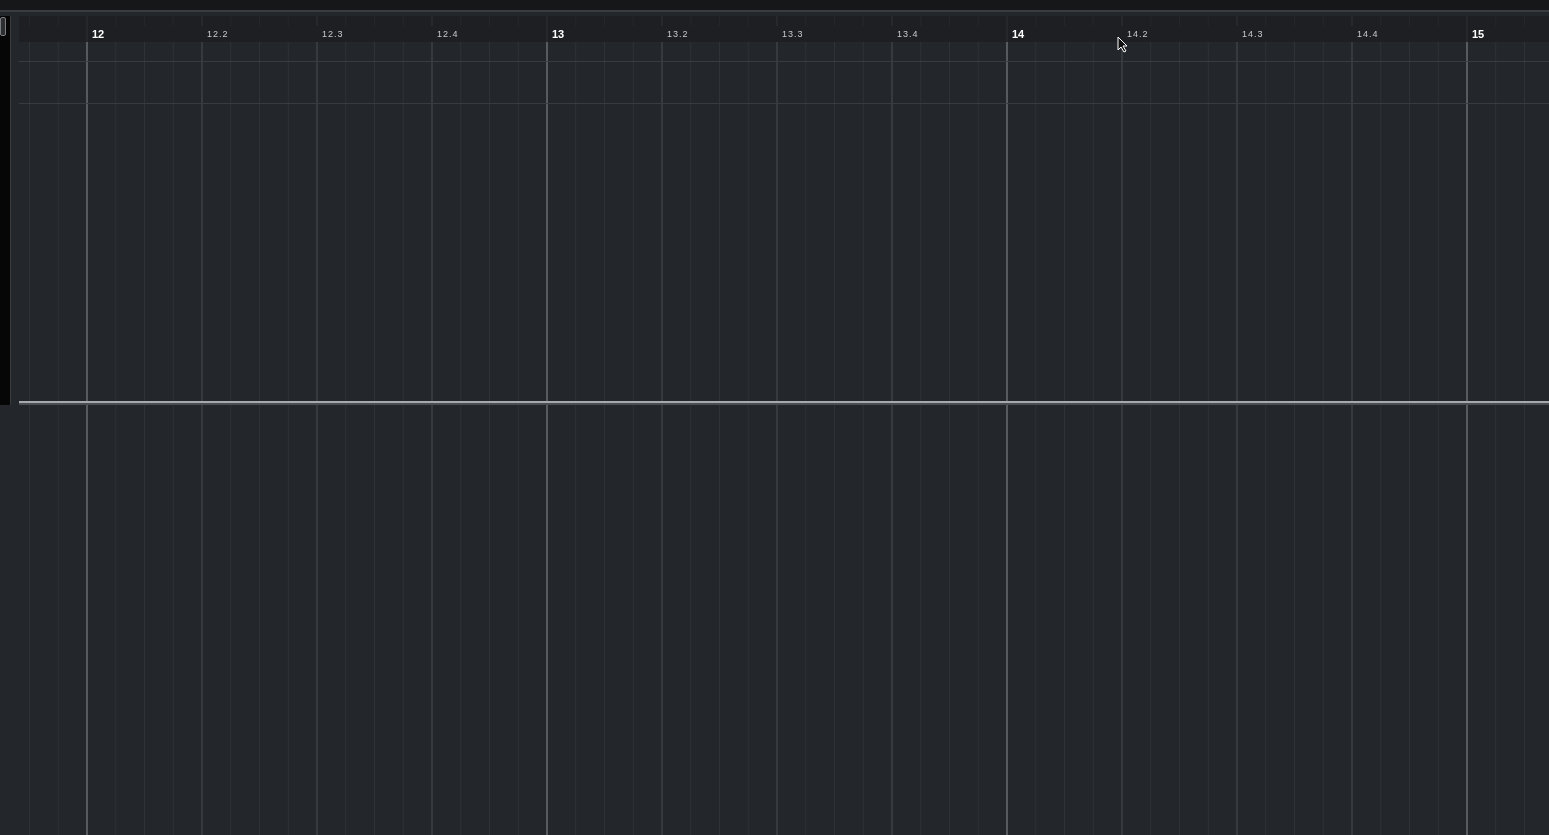 This screenshot has height=835, width=1549. I want to click on ruler-label: 15, so click(1478, 34).